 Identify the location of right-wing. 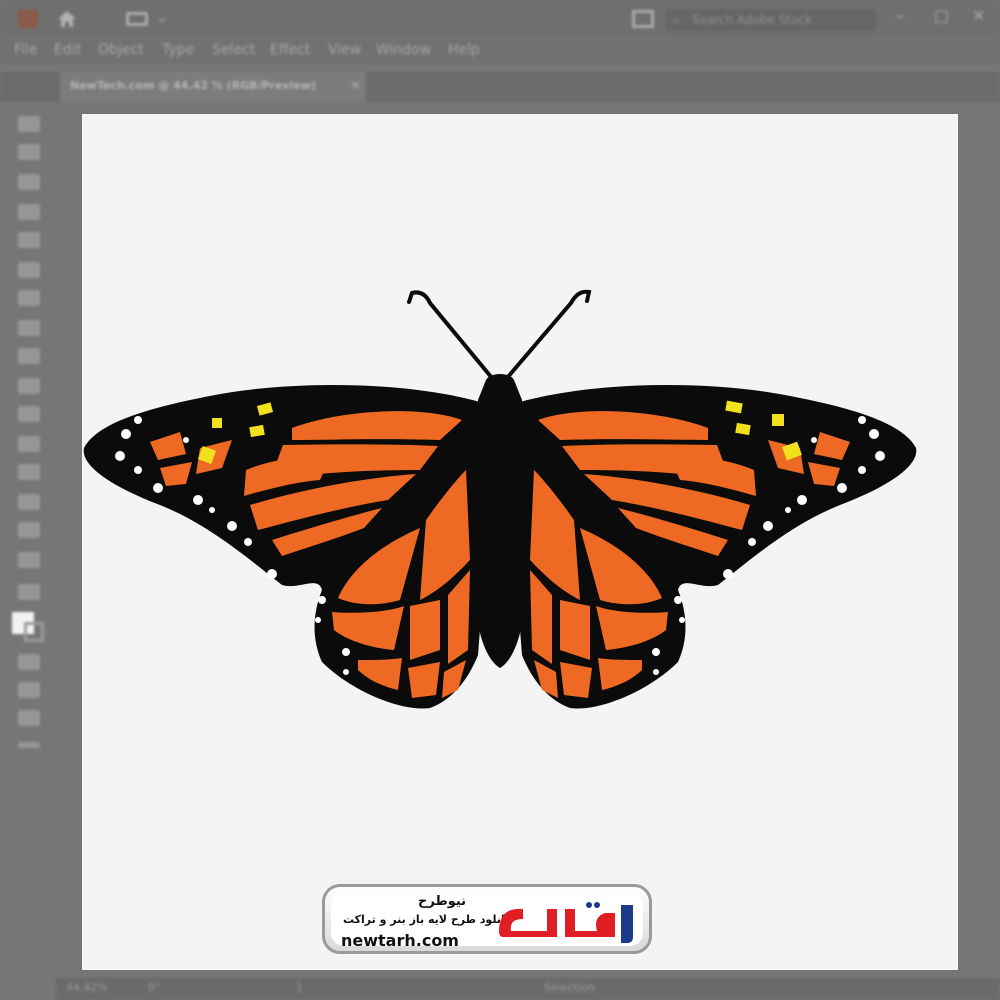
(713, 546).